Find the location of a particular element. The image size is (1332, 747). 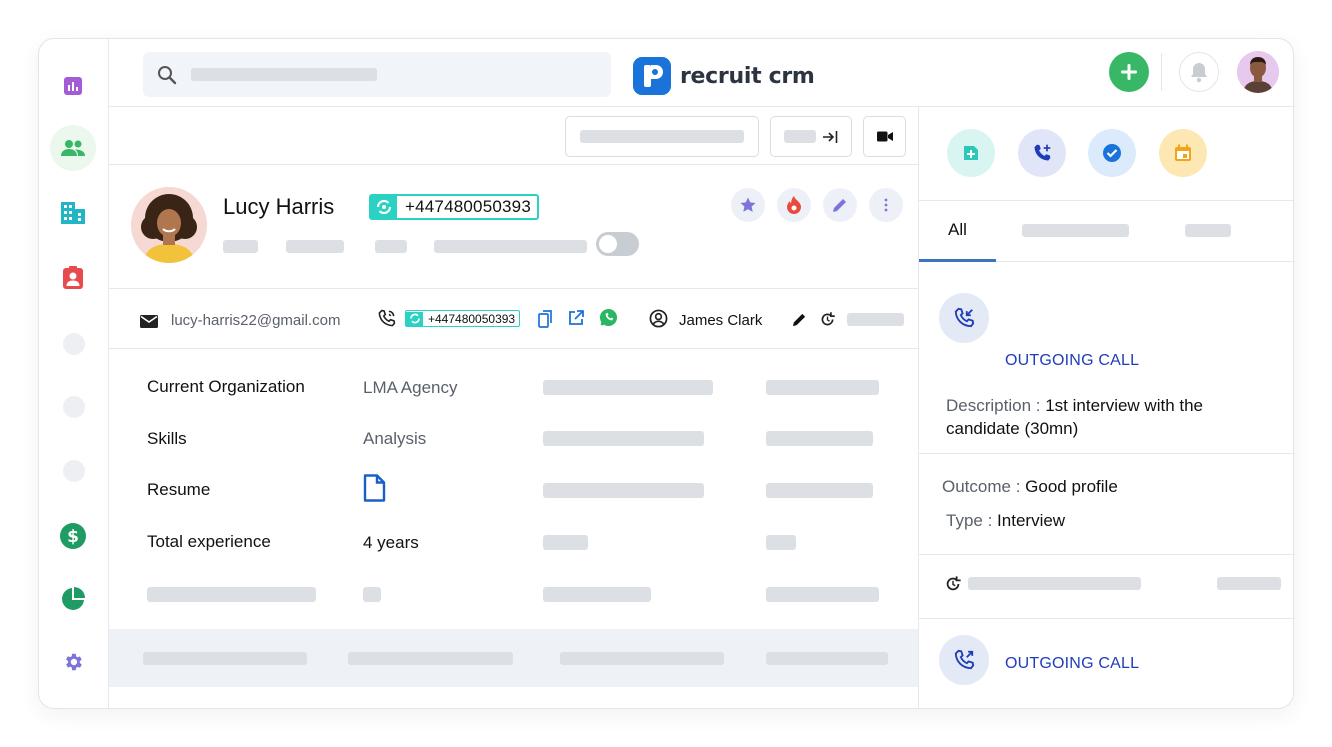

add-note-button is located at coordinates (971, 153).